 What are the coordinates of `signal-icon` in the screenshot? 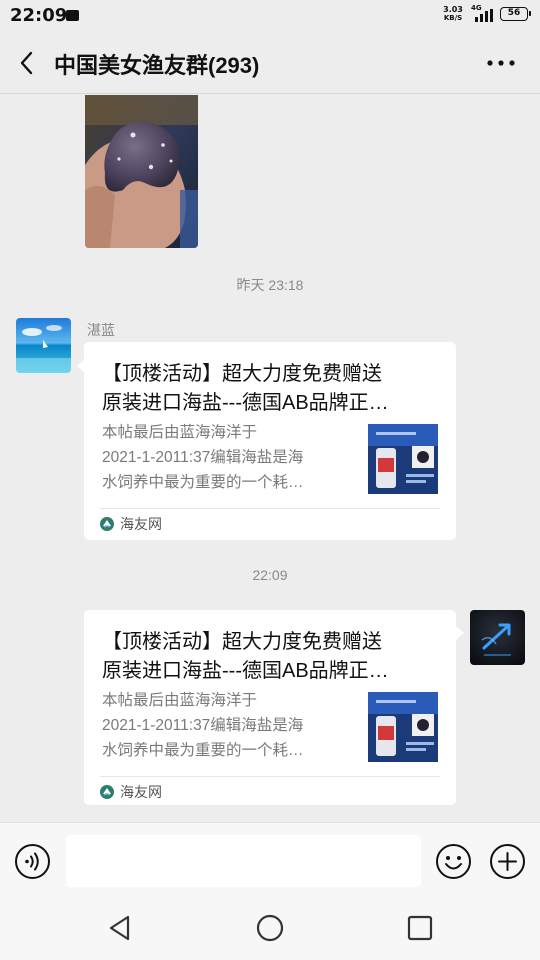 It's located at (485, 15).